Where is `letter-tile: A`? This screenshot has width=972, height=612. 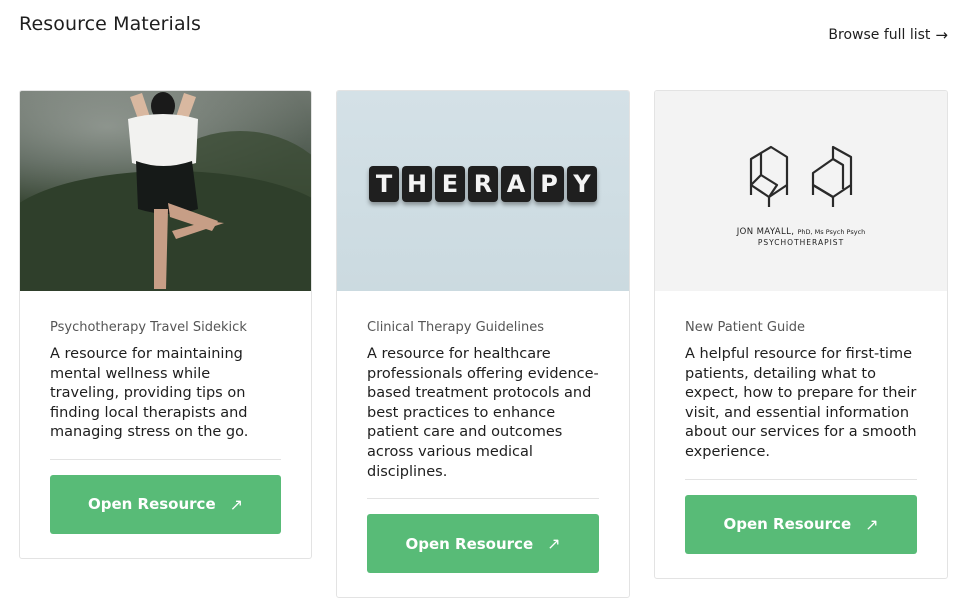
letter-tile: A is located at coordinates (516, 184).